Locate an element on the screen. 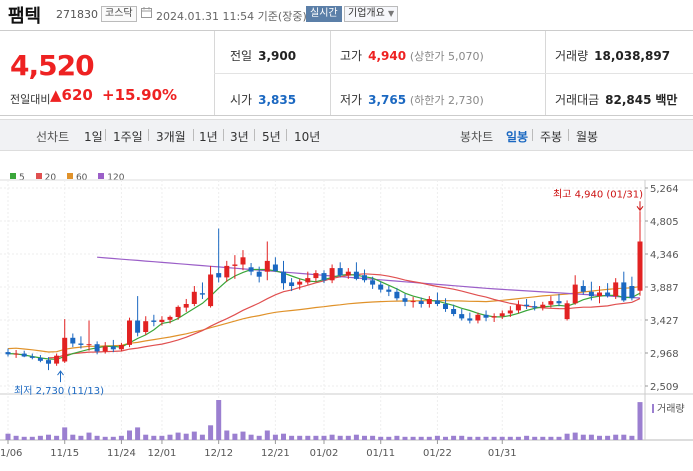 Image resolution: width=693 pixels, height=471 pixels. x-tick-label: 01/31 is located at coordinates (502, 453).